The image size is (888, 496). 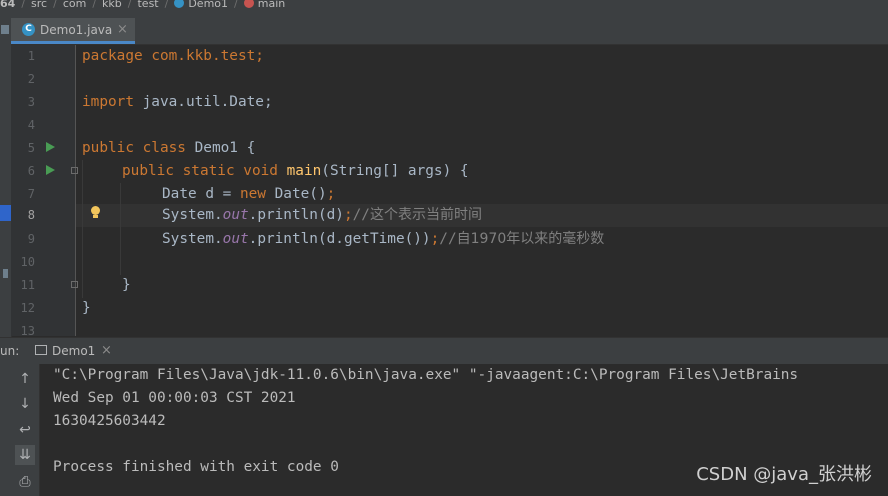 What do you see at coordinates (75, 4) in the screenshot?
I see `breadcrumb-item: com` at bounding box center [75, 4].